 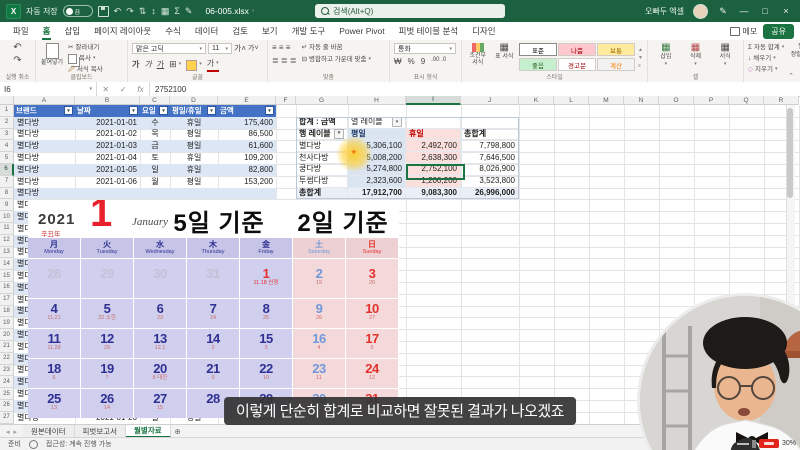 What do you see at coordinates (247, 158) in the screenshot?
I see `table-cell: 109,200` at bounding box center [247, 158].